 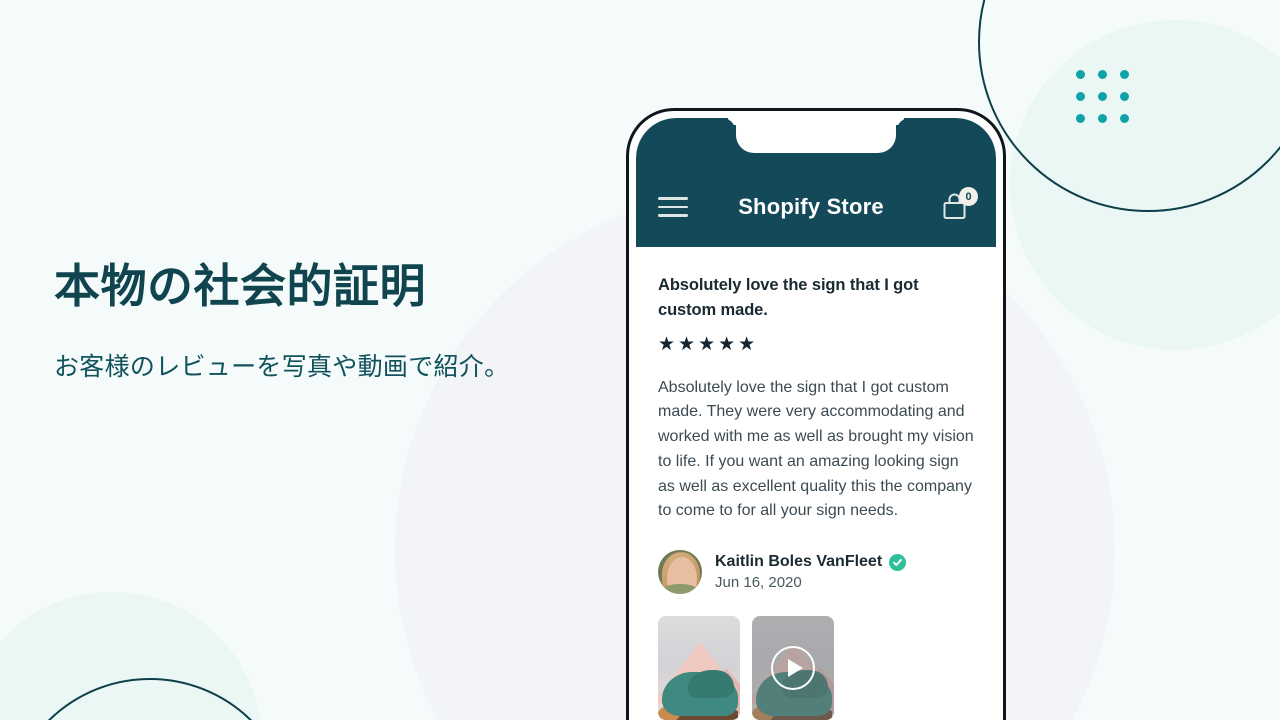 I want to click on check-icon, so click(x=898, y=562).